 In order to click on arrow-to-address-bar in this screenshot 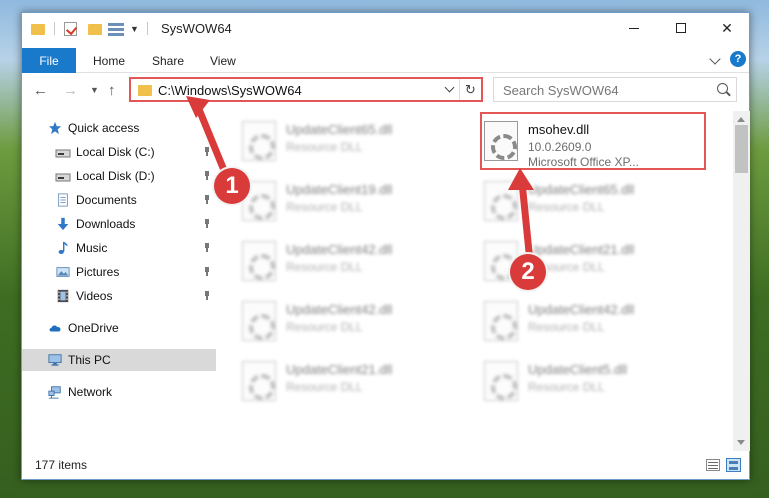, I will do `click(212, 141)`.